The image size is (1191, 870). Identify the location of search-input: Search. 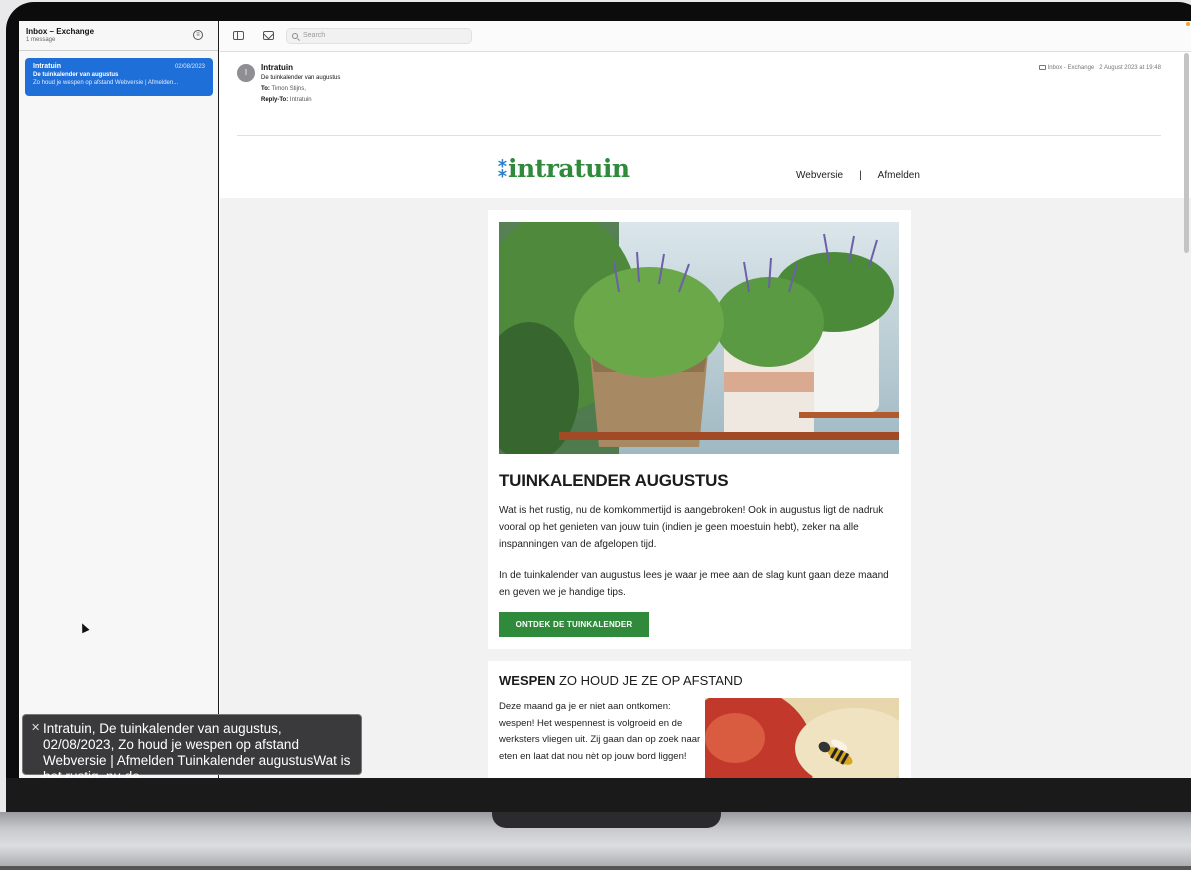
(379, 36).